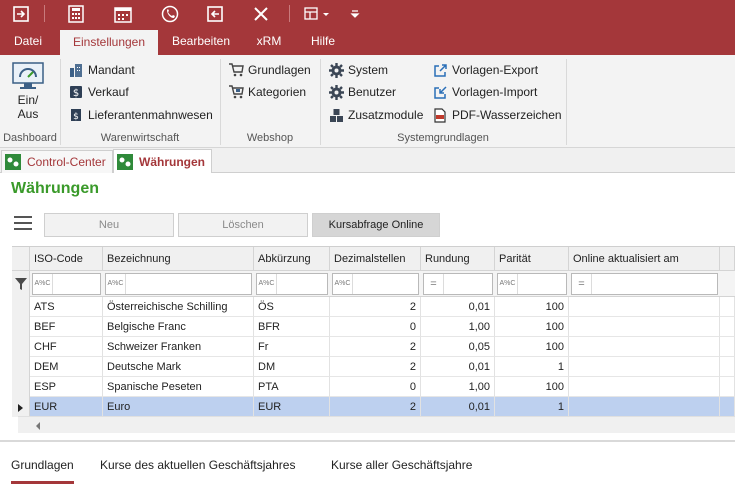 Image resolution: width=735 pixels, height=486 pixels. Describe the element at coordinates (162, 161) in the screenshot. I see `doc-tab-waehrungen: Währungen` at that location.